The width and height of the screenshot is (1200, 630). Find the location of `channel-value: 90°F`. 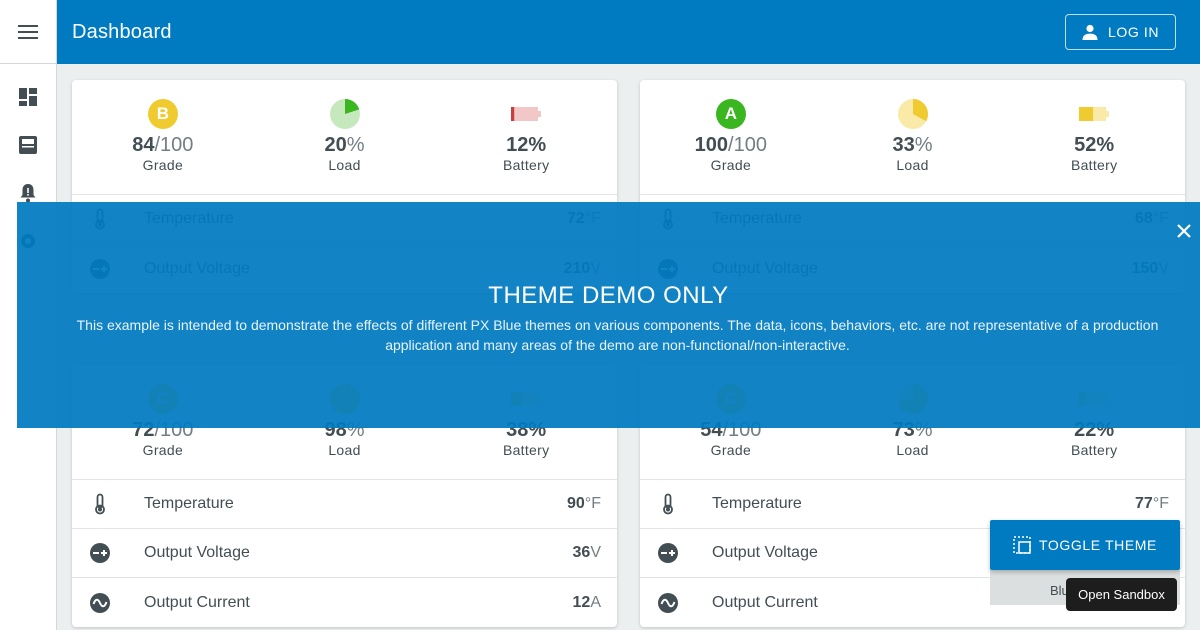

channel-value: 90°F is located at coordinates (584, 504).